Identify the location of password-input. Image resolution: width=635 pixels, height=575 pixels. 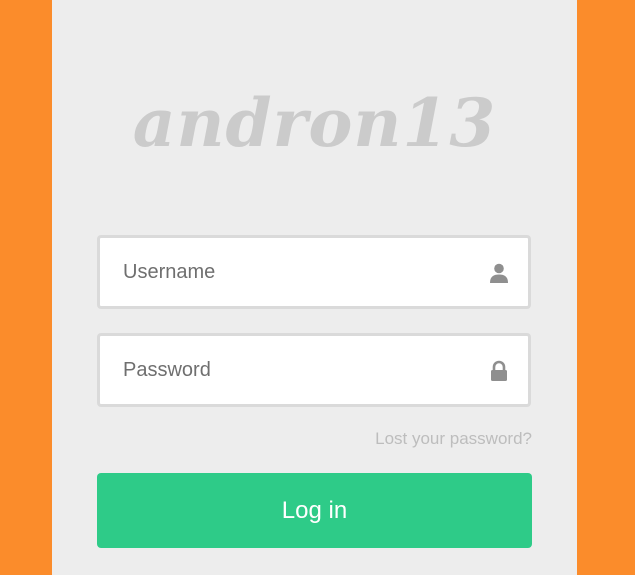
(314, 370).